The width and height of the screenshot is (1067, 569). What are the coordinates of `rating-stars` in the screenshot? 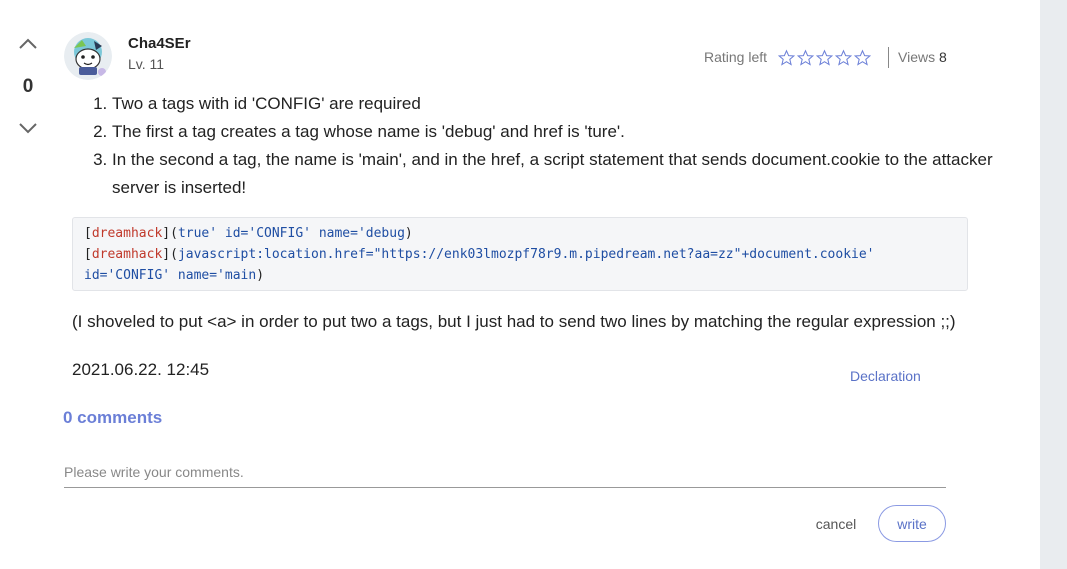 It's located at (824, 59).